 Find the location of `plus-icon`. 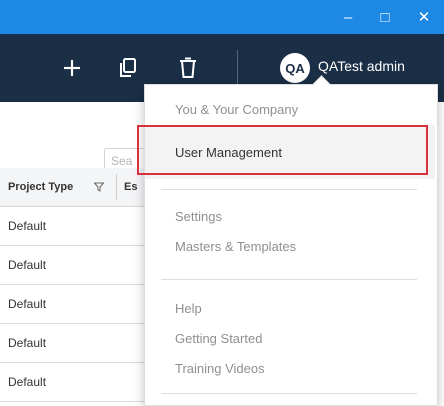

plus-icon is located at coordinates (72, 68).